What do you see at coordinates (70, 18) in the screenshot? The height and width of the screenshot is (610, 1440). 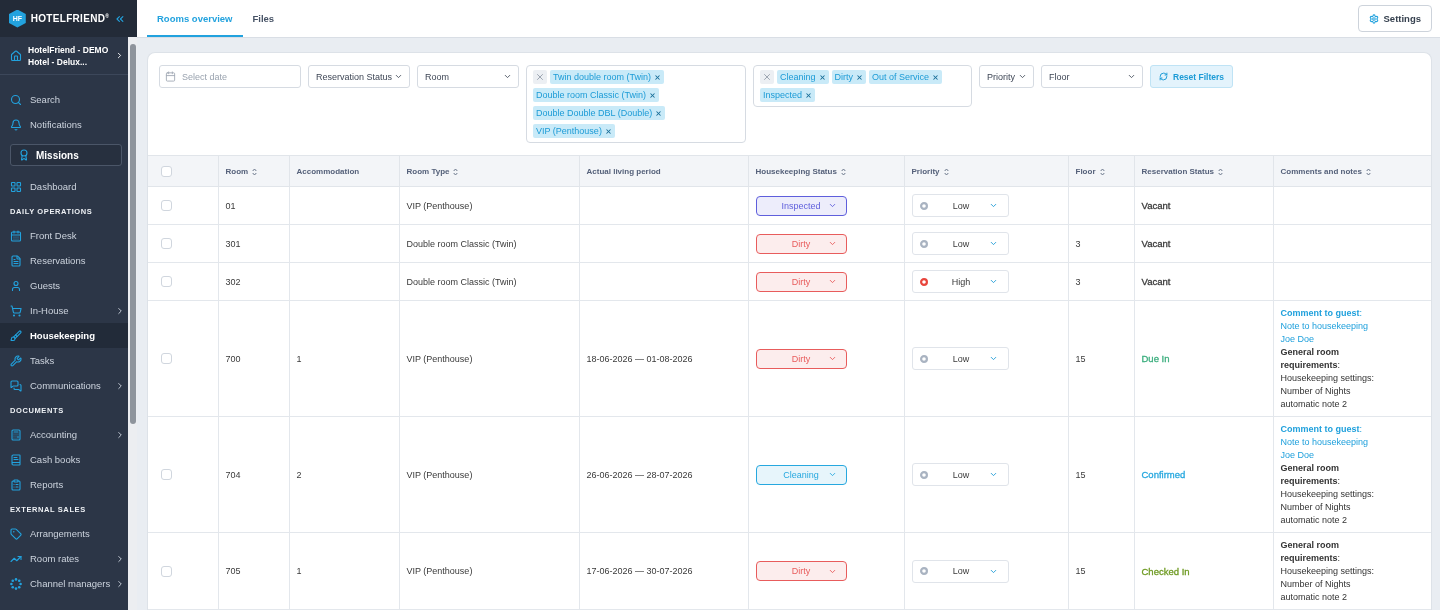 I see `logo-text: HOTELFRIEND$^{®}$` at bounding box center [70, 18].